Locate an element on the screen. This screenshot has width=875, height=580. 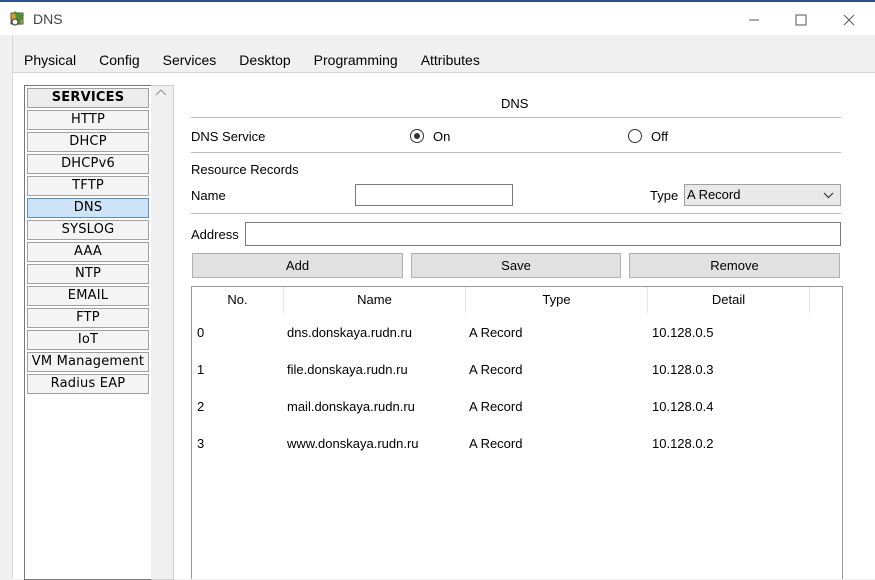
save-button: Save is located at coordinates (516, 265).